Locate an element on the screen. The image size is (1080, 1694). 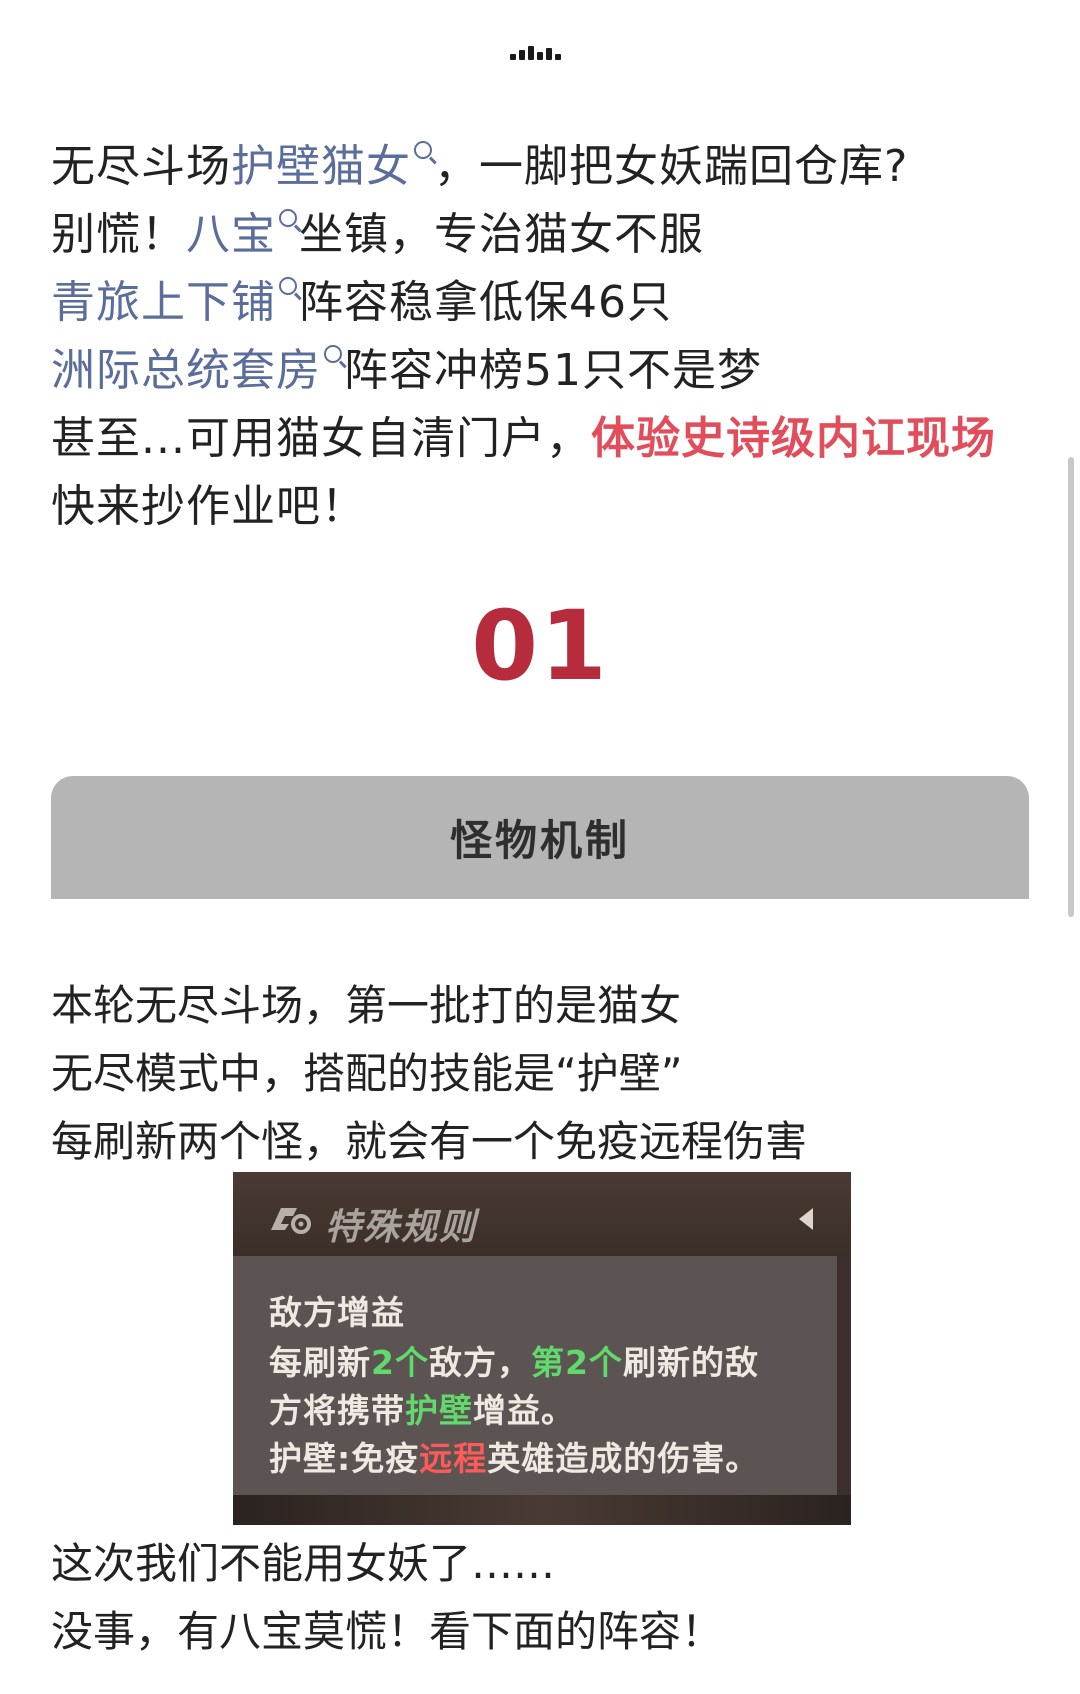
keyword-link: 八宝 is located at coordinates (231, 234).